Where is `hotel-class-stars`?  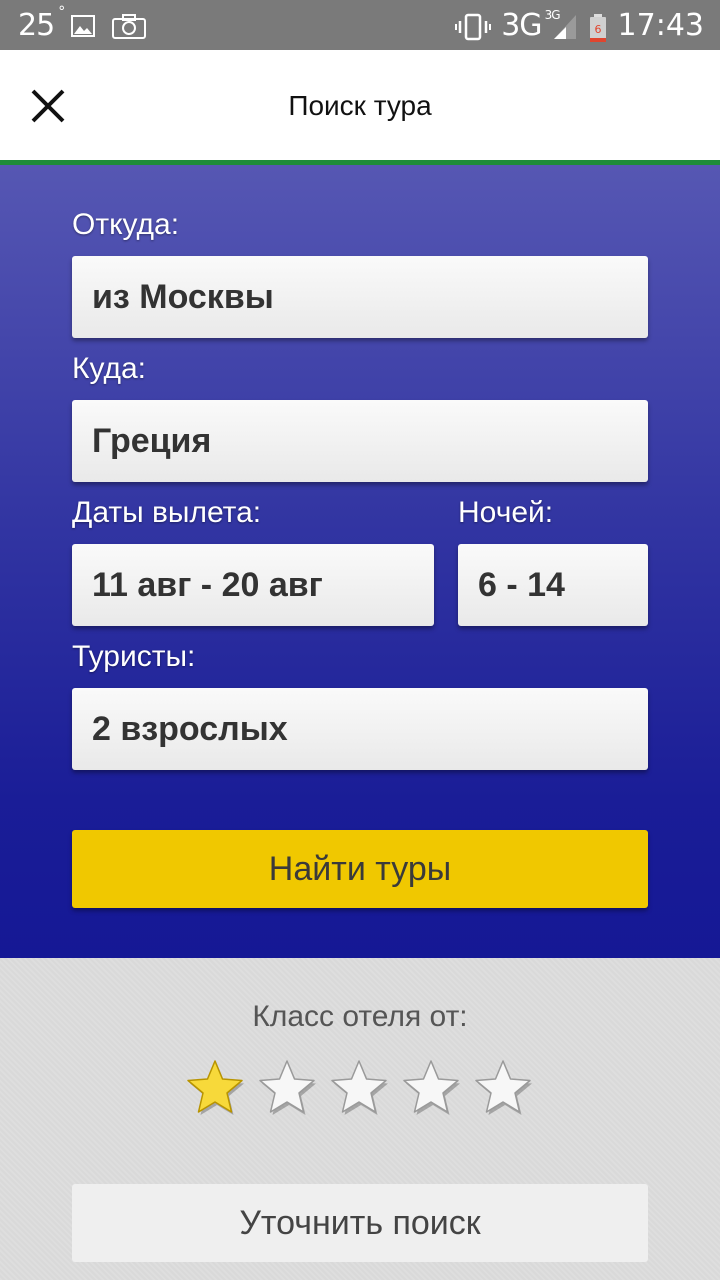 hotel-class-stars is located at coordinates (359, 1087).